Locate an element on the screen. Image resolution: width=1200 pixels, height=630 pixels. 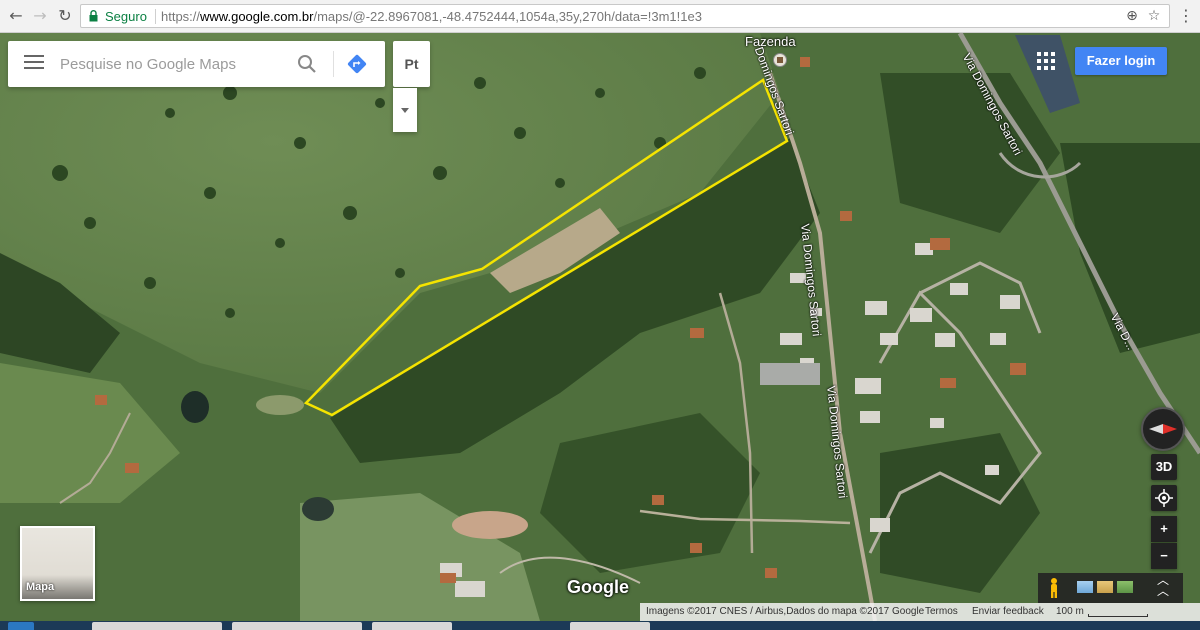
directions-icon is located at coordinates (357, 64).